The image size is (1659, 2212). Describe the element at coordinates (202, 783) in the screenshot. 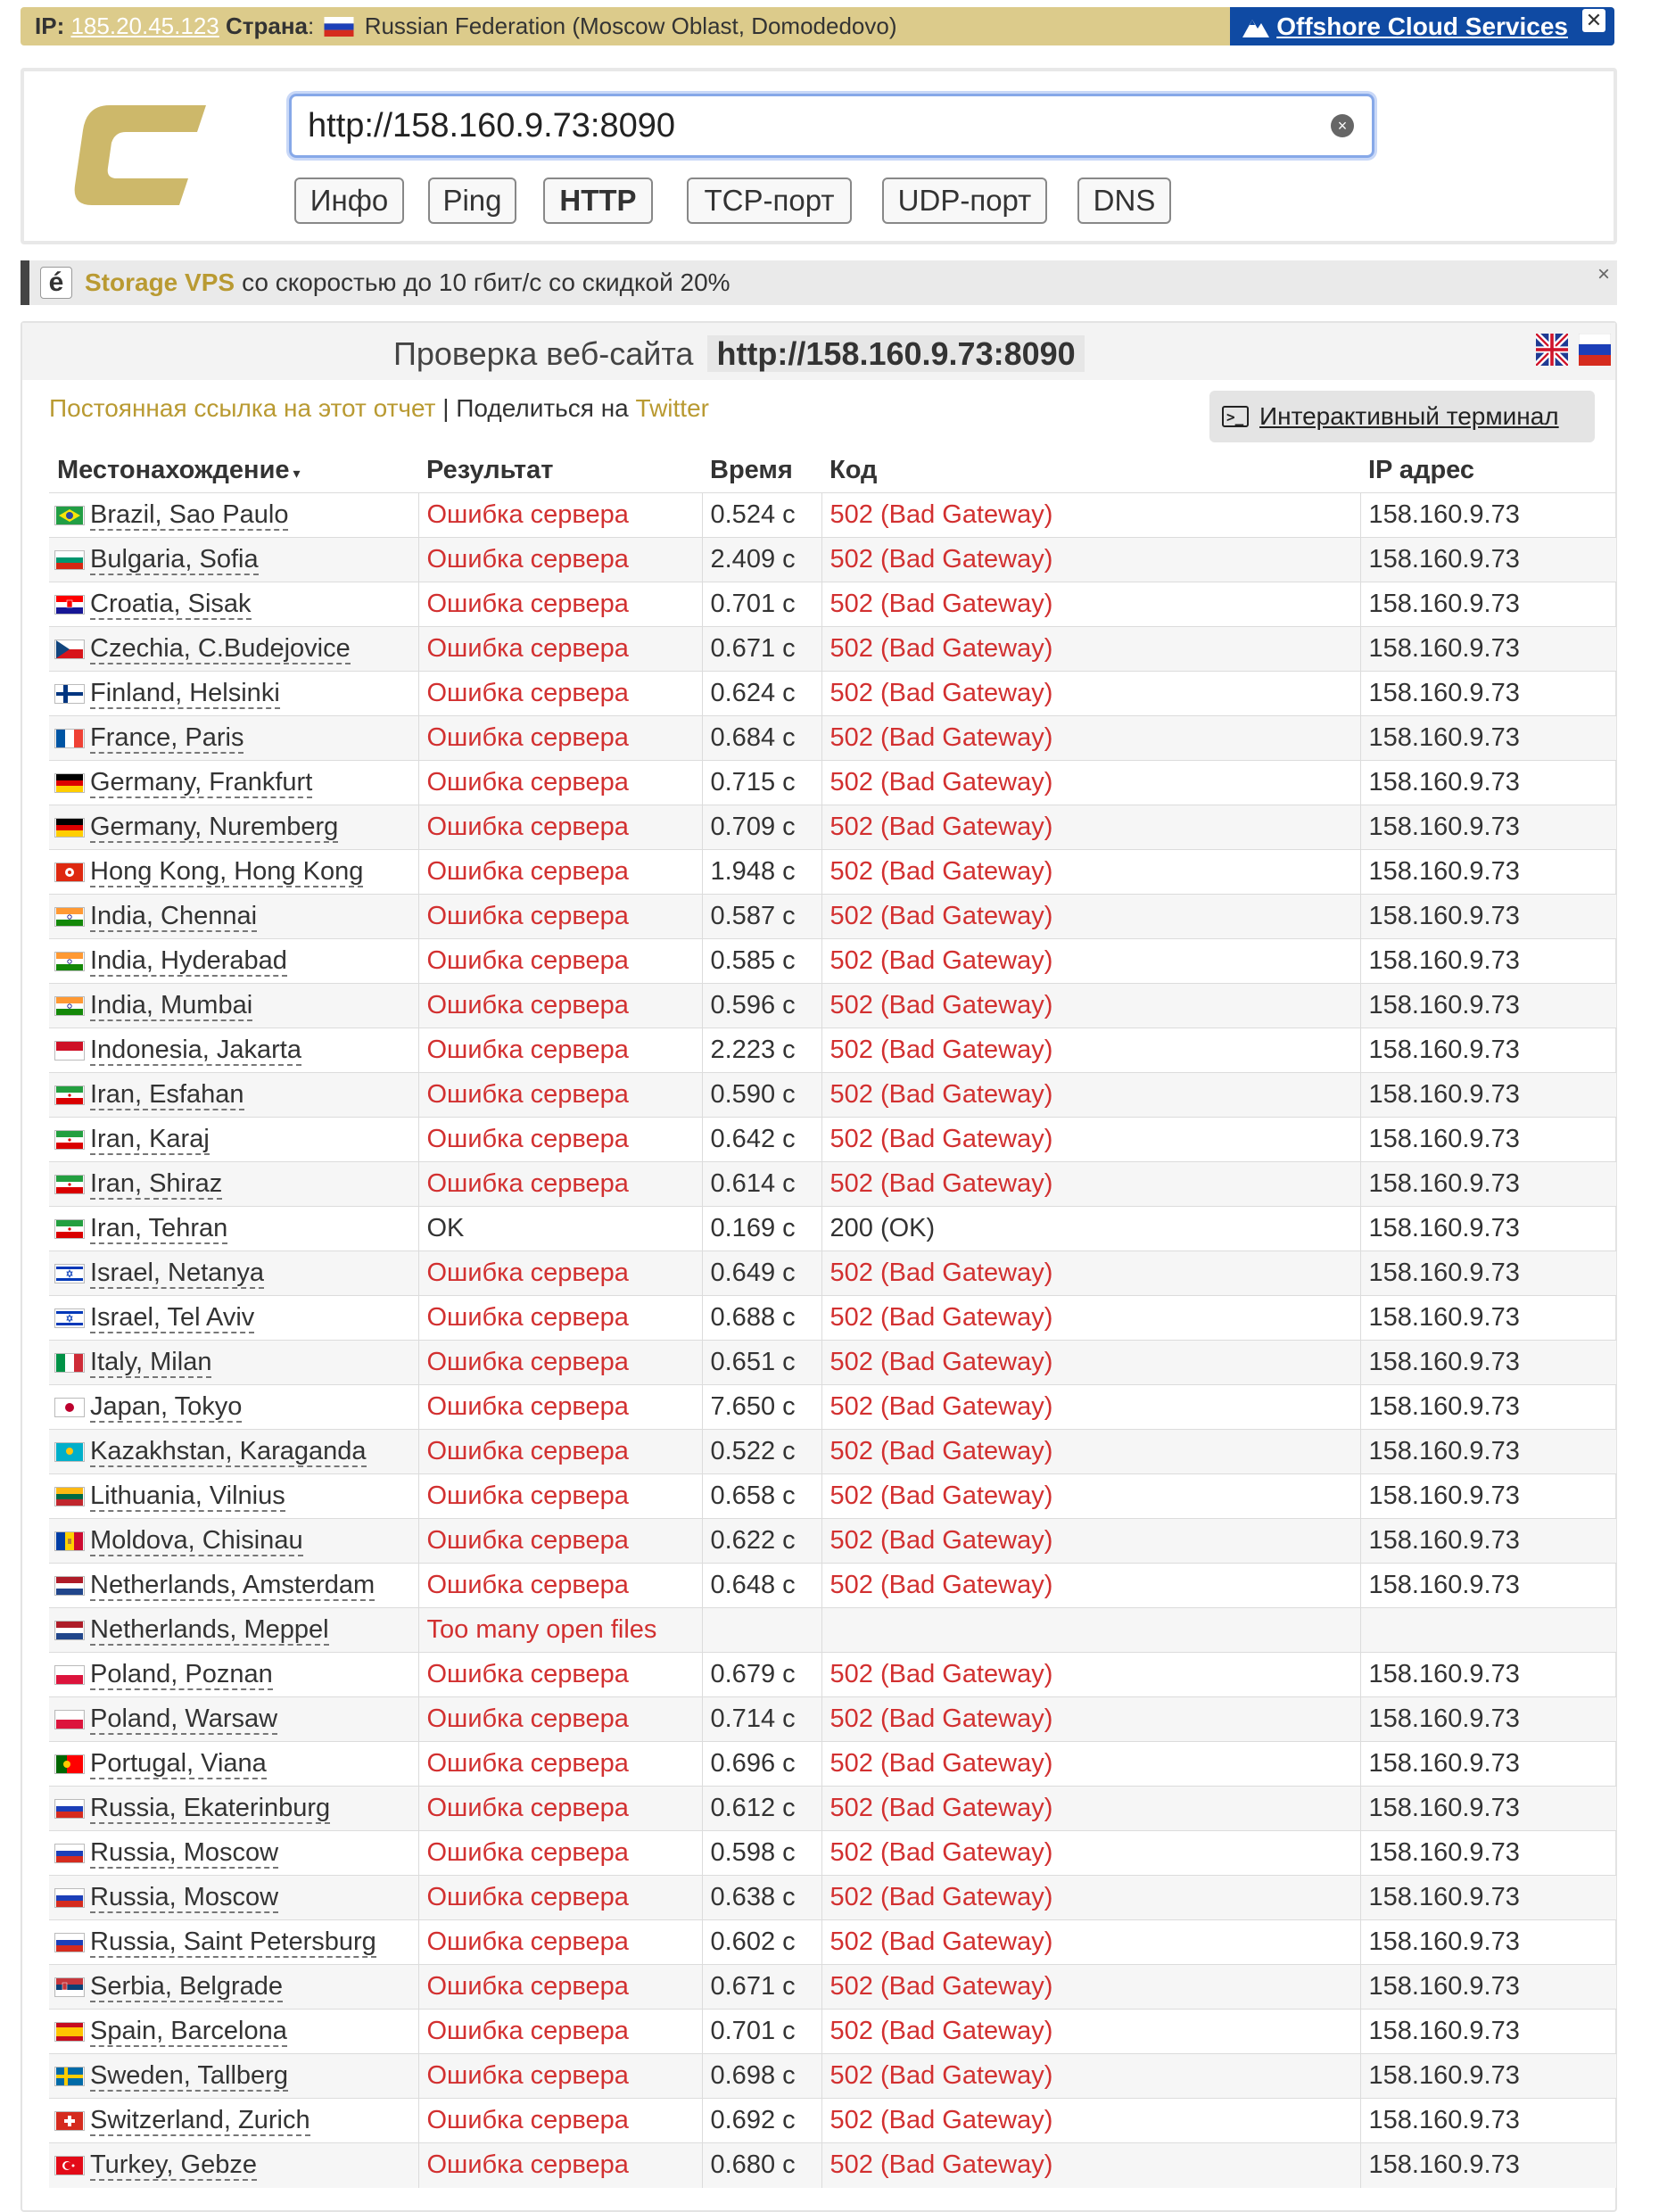

I see `location-link: Germany, Frankfurt` at that location.